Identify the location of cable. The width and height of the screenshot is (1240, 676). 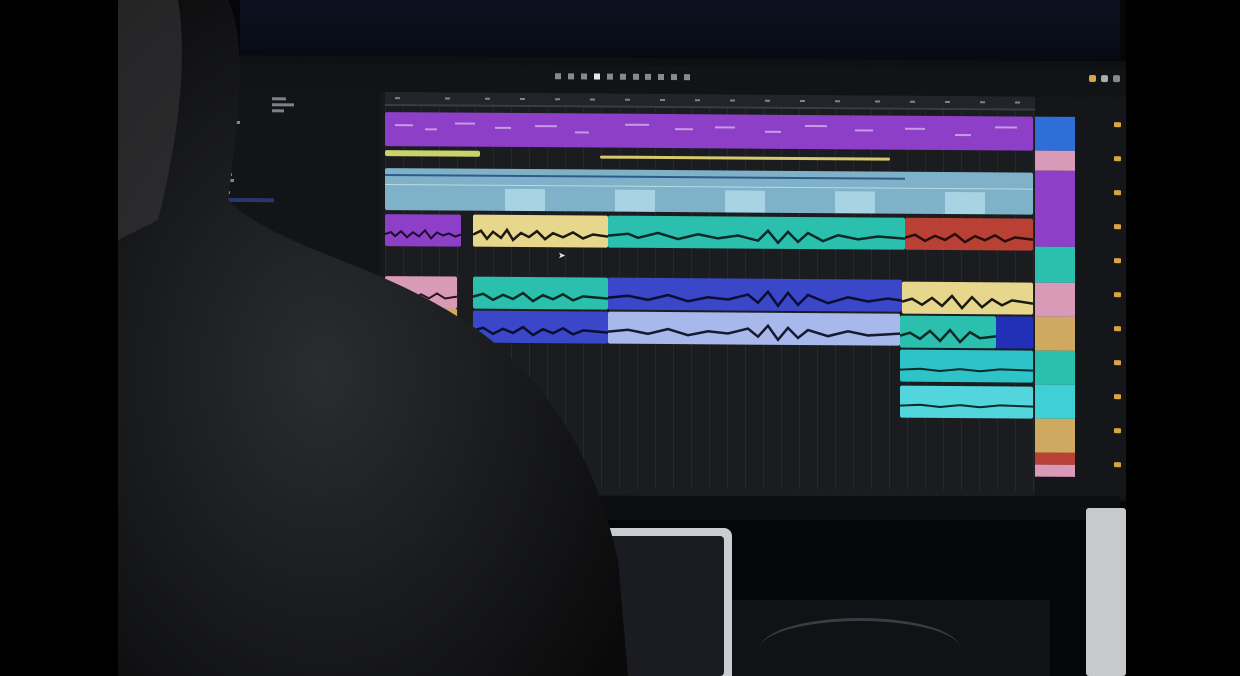
(860, 647).